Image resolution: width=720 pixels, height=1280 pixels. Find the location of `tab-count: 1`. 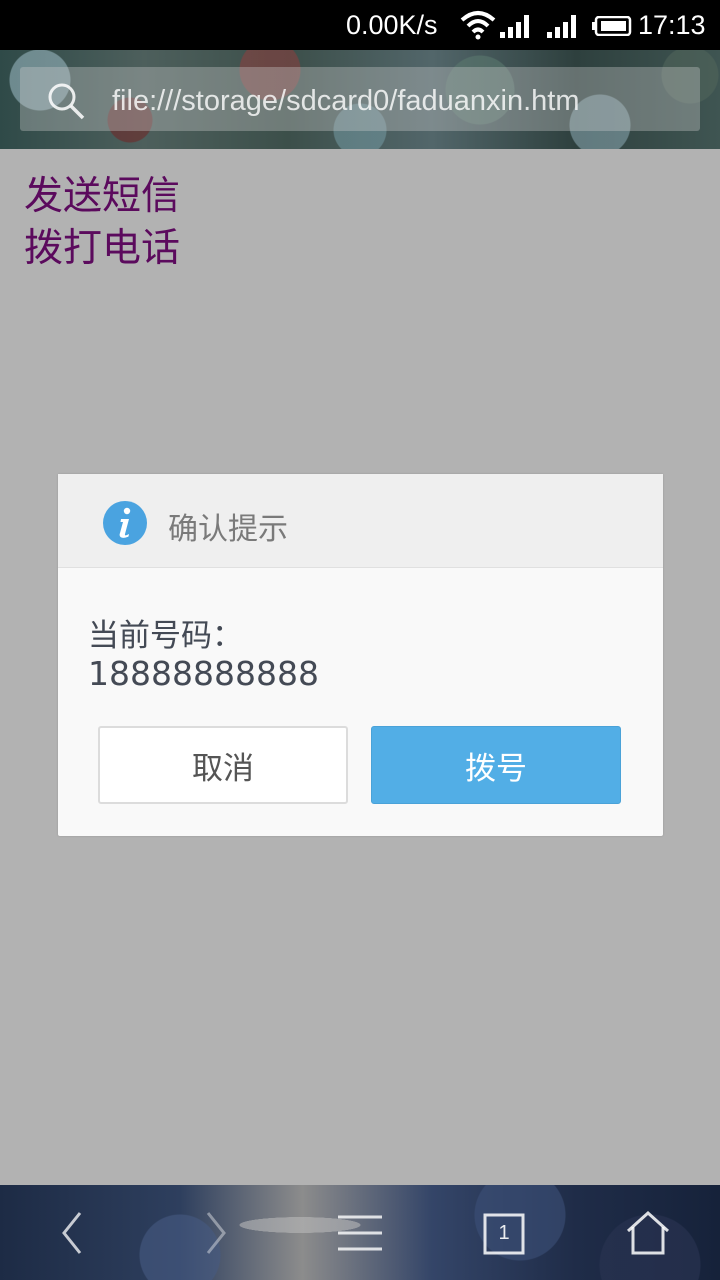

tab-count: 1 is located at coordinates (504, 1233).